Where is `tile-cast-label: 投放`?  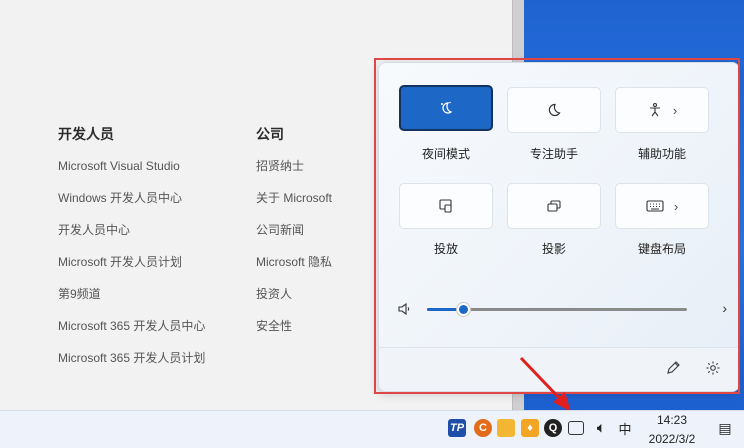
tile-cast-label: 投放 is located at coordinates (445, 249).